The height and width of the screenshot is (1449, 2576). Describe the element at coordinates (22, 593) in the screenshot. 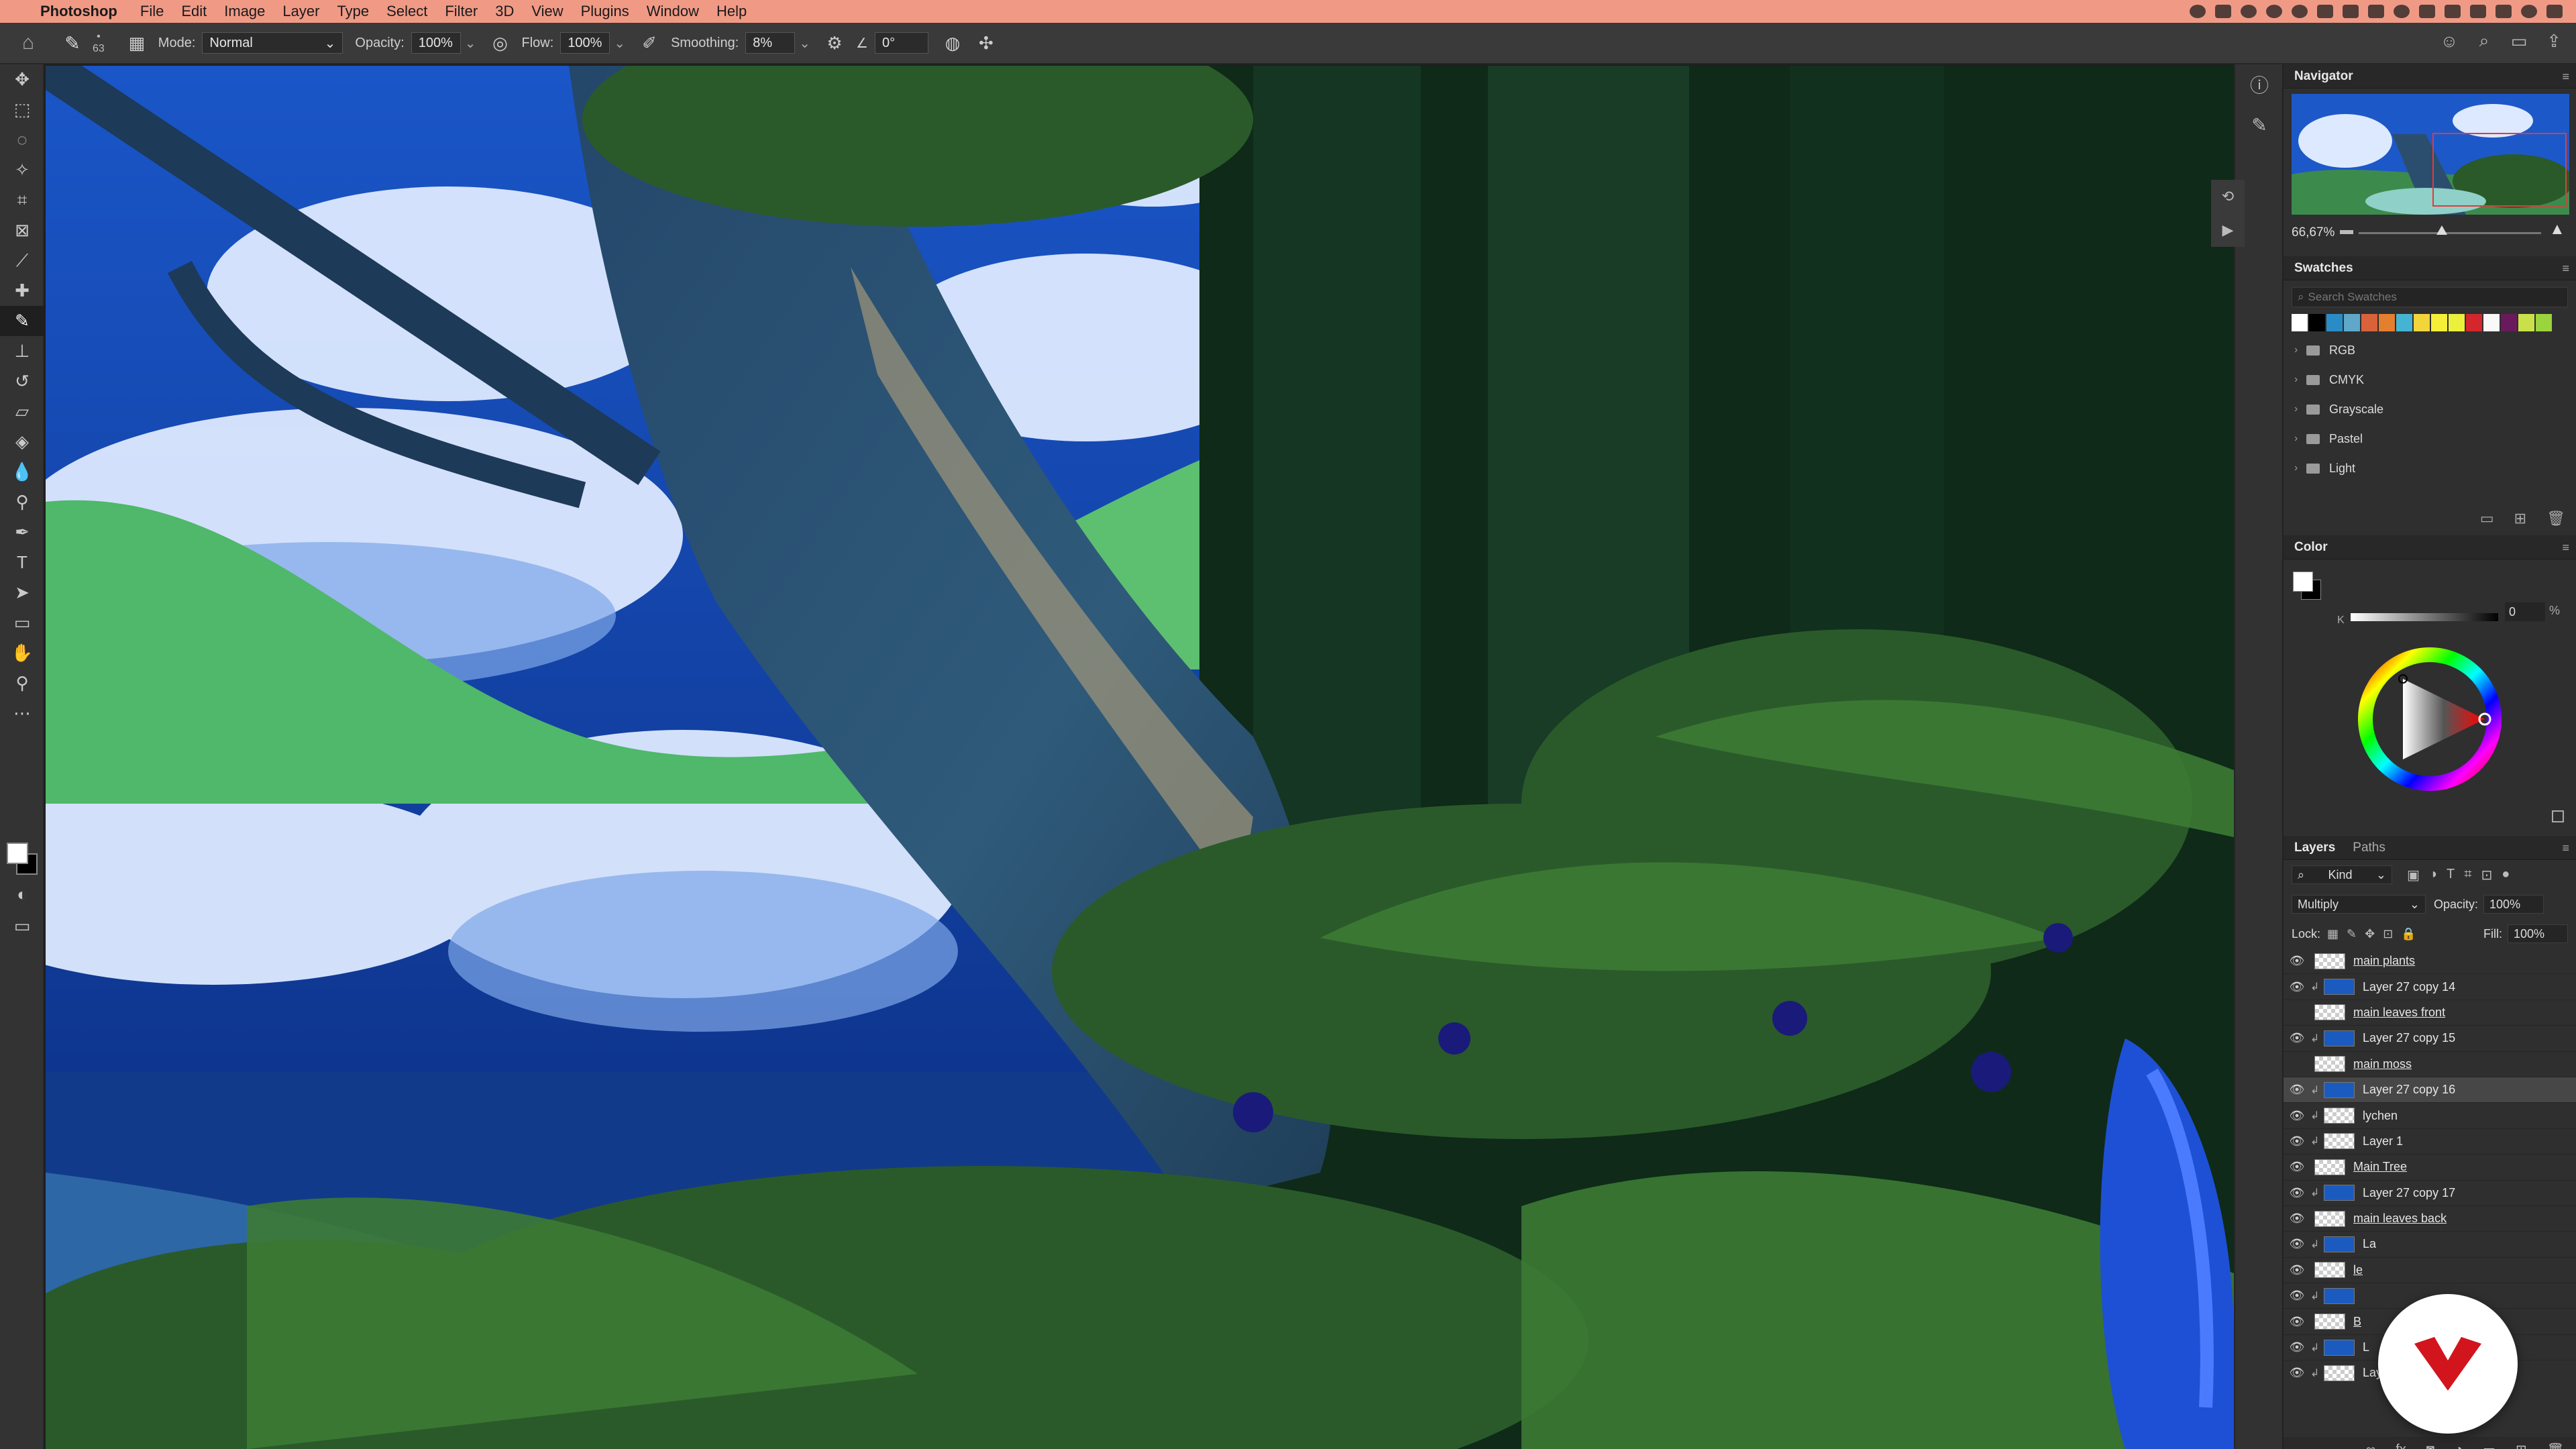

I see `path-selection-tool-icon: ➤` at that location.